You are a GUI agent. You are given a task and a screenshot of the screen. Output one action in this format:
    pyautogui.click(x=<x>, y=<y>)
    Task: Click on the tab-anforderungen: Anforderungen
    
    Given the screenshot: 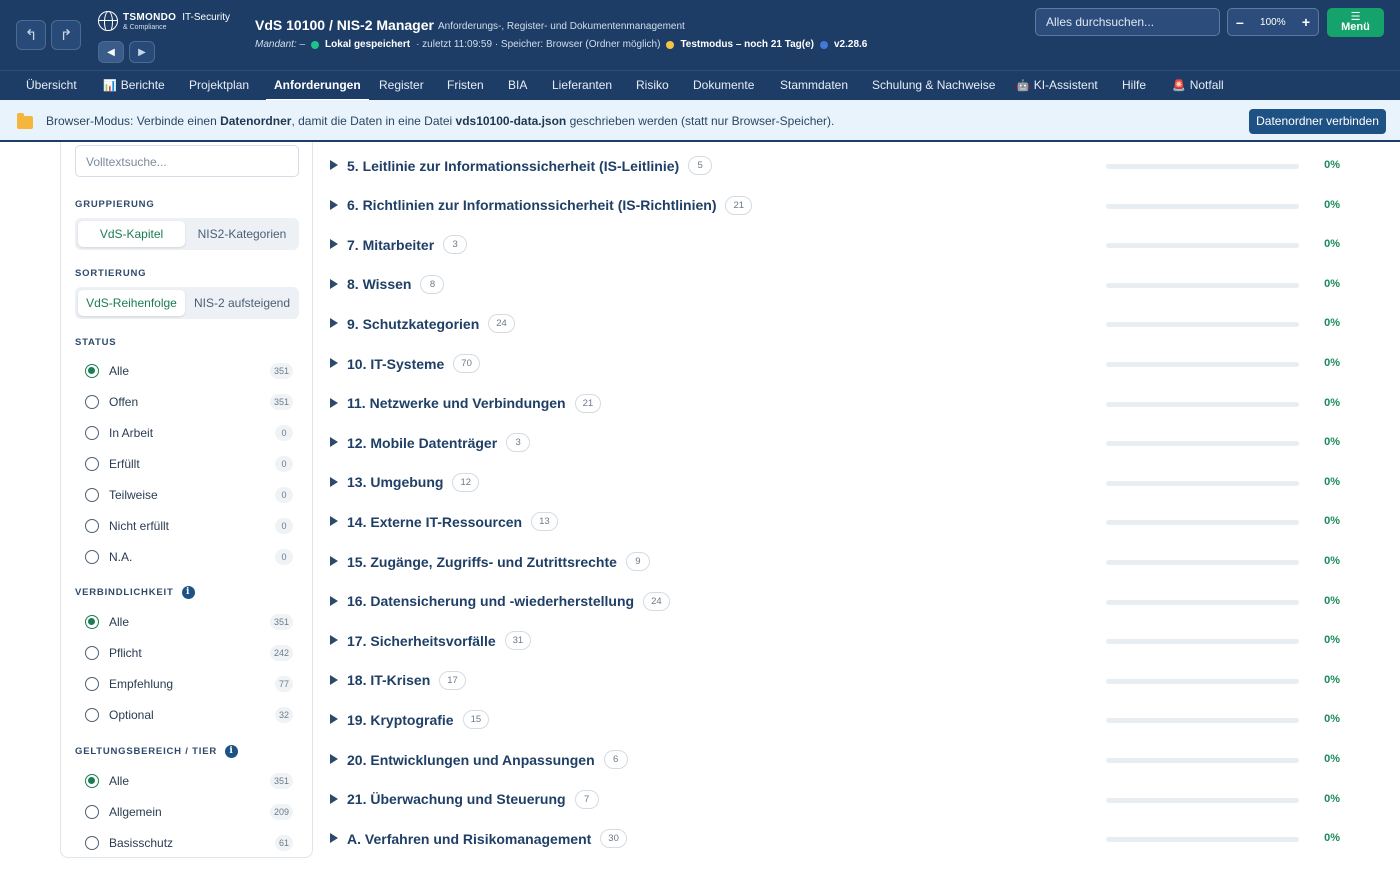 What is the action you would take?
    pyautogui.click(x=317, y=86)
    